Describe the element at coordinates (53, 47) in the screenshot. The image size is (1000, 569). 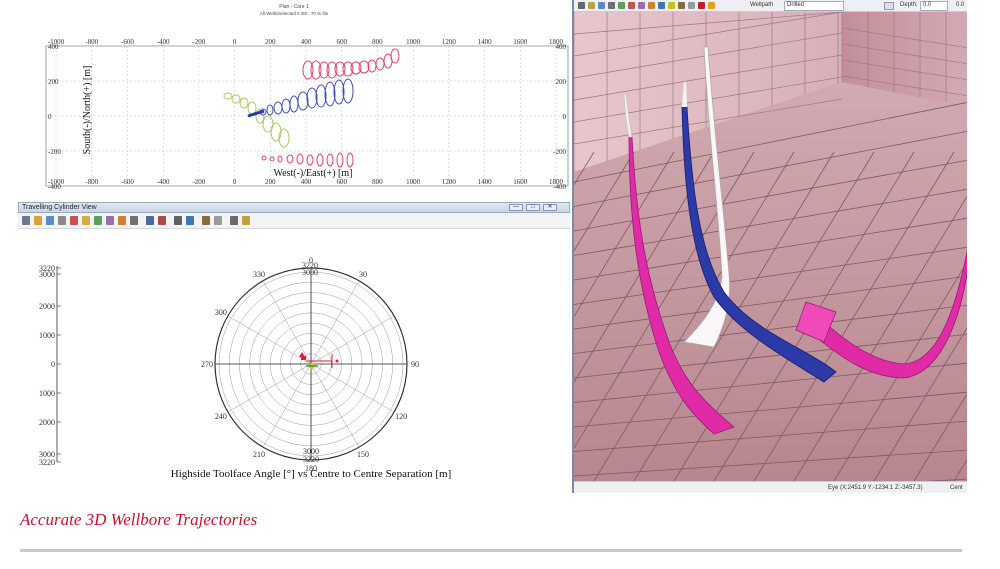
I see `y-tick-left: 400` at that location.